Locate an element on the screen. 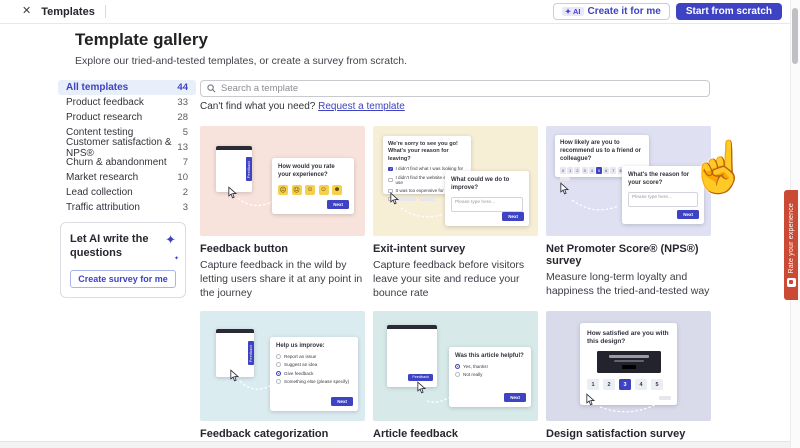  sidebar-item-customer-satisfaction: Customer satisfaction & NPS® 13 is located at coordinates (127, 148).